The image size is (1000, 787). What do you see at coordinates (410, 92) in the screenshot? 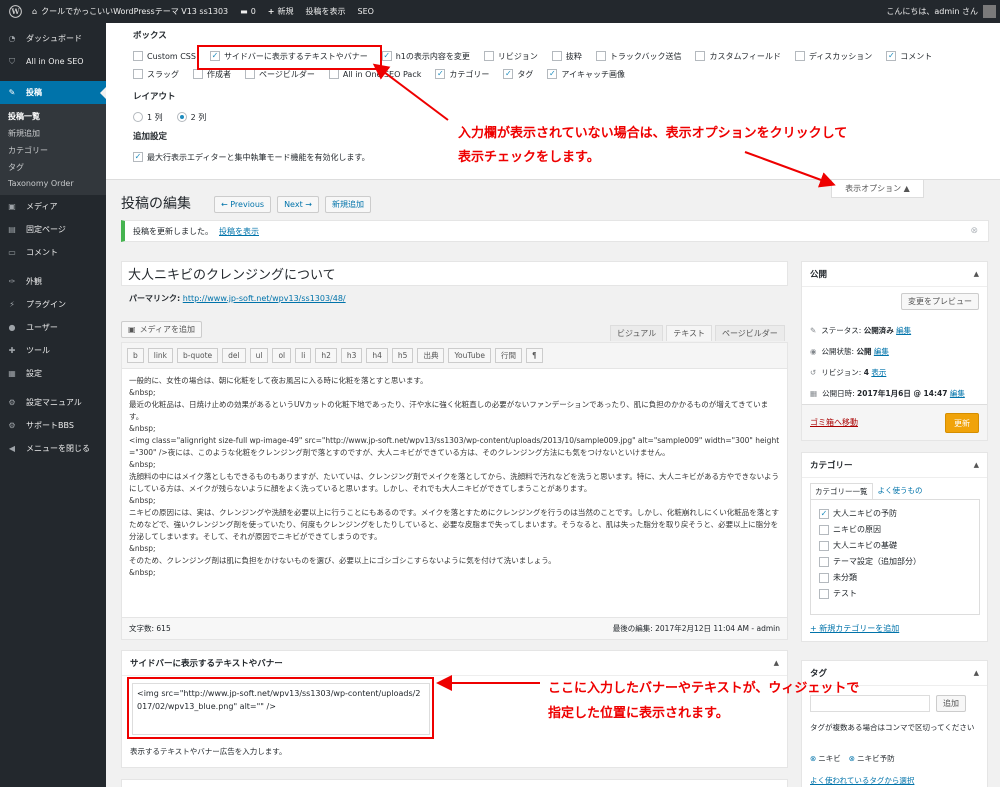
I see `arrow-to-checkbox` at bounding box center [410, 92].